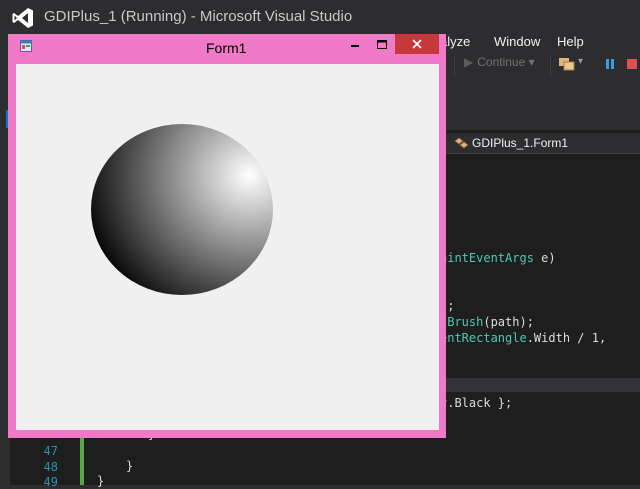 Image resolution: width=640 pixels, height=489 pixels. I want to click on change-tracking-bar, so click(82, 460).